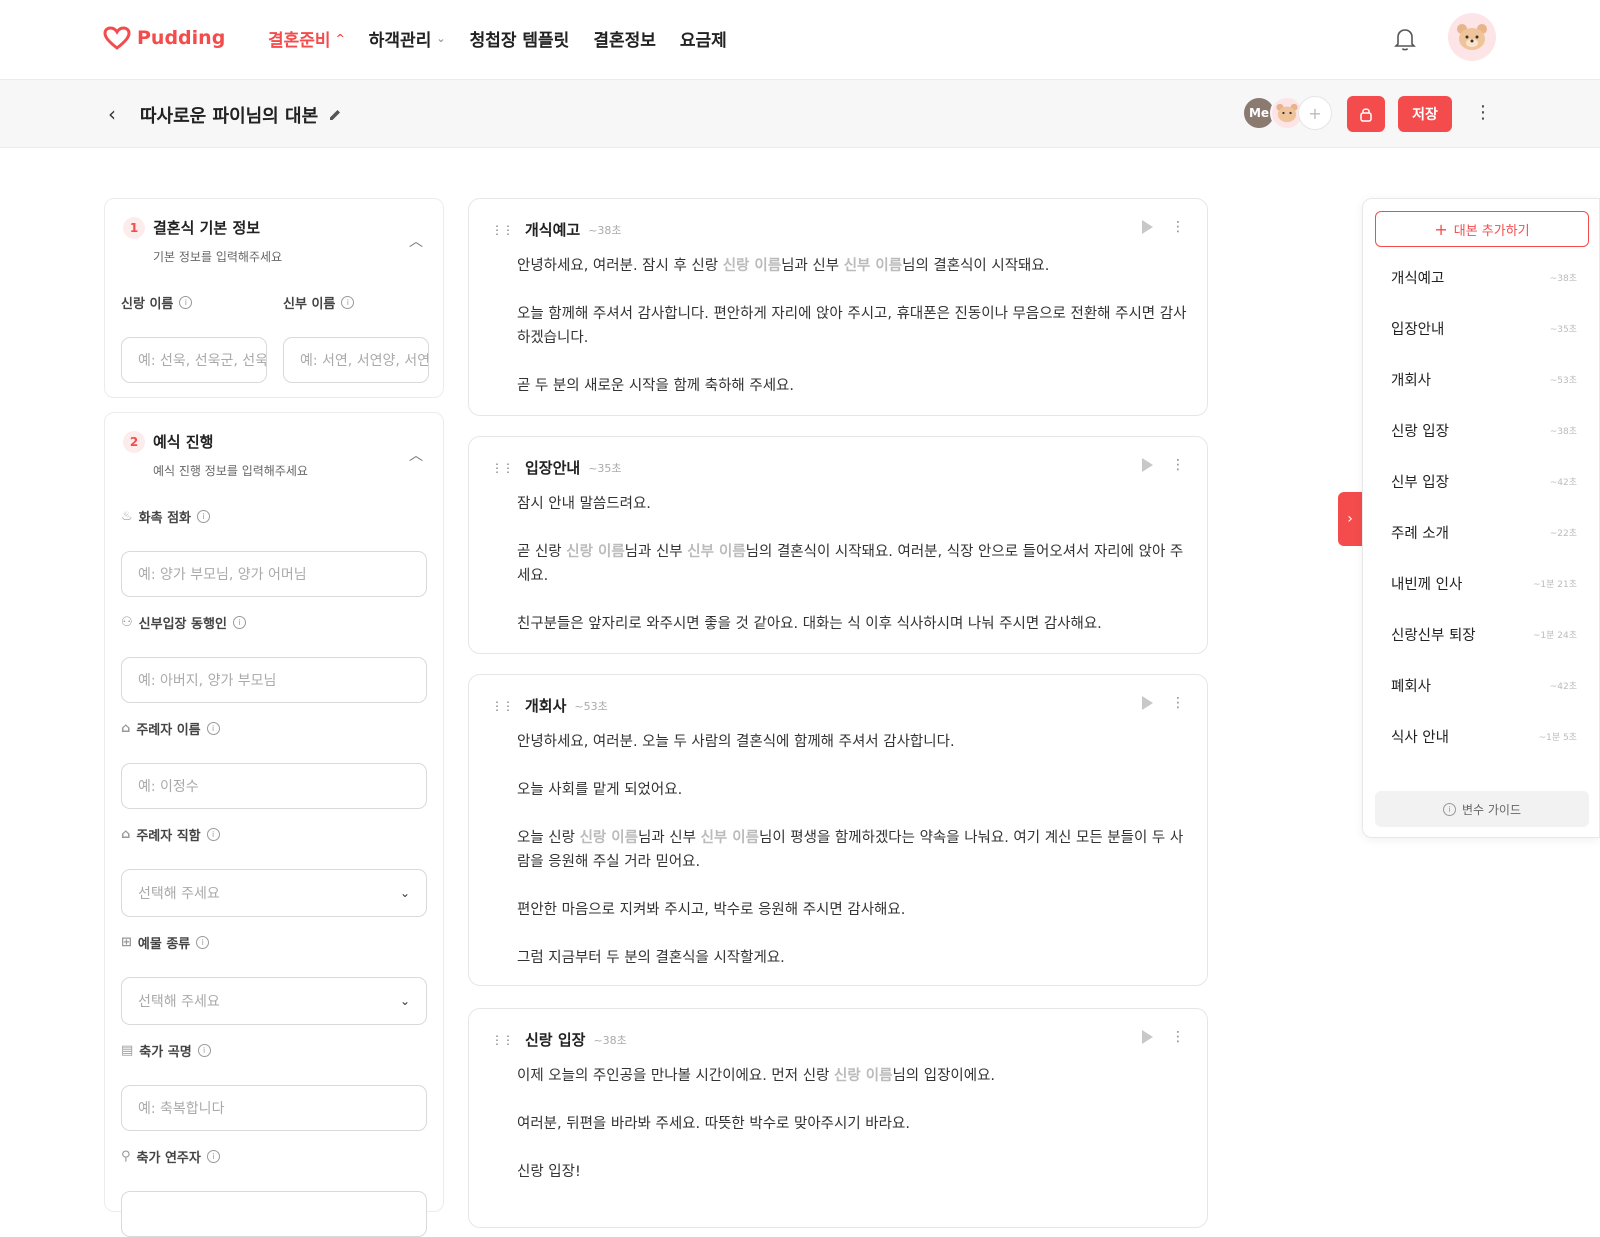 The image size is (1600, 1237). Describe the element at coordinates (520, 38) in the screenshot. I see `nav-item-invitation-templates: 청첩장 템플릿` at that location.